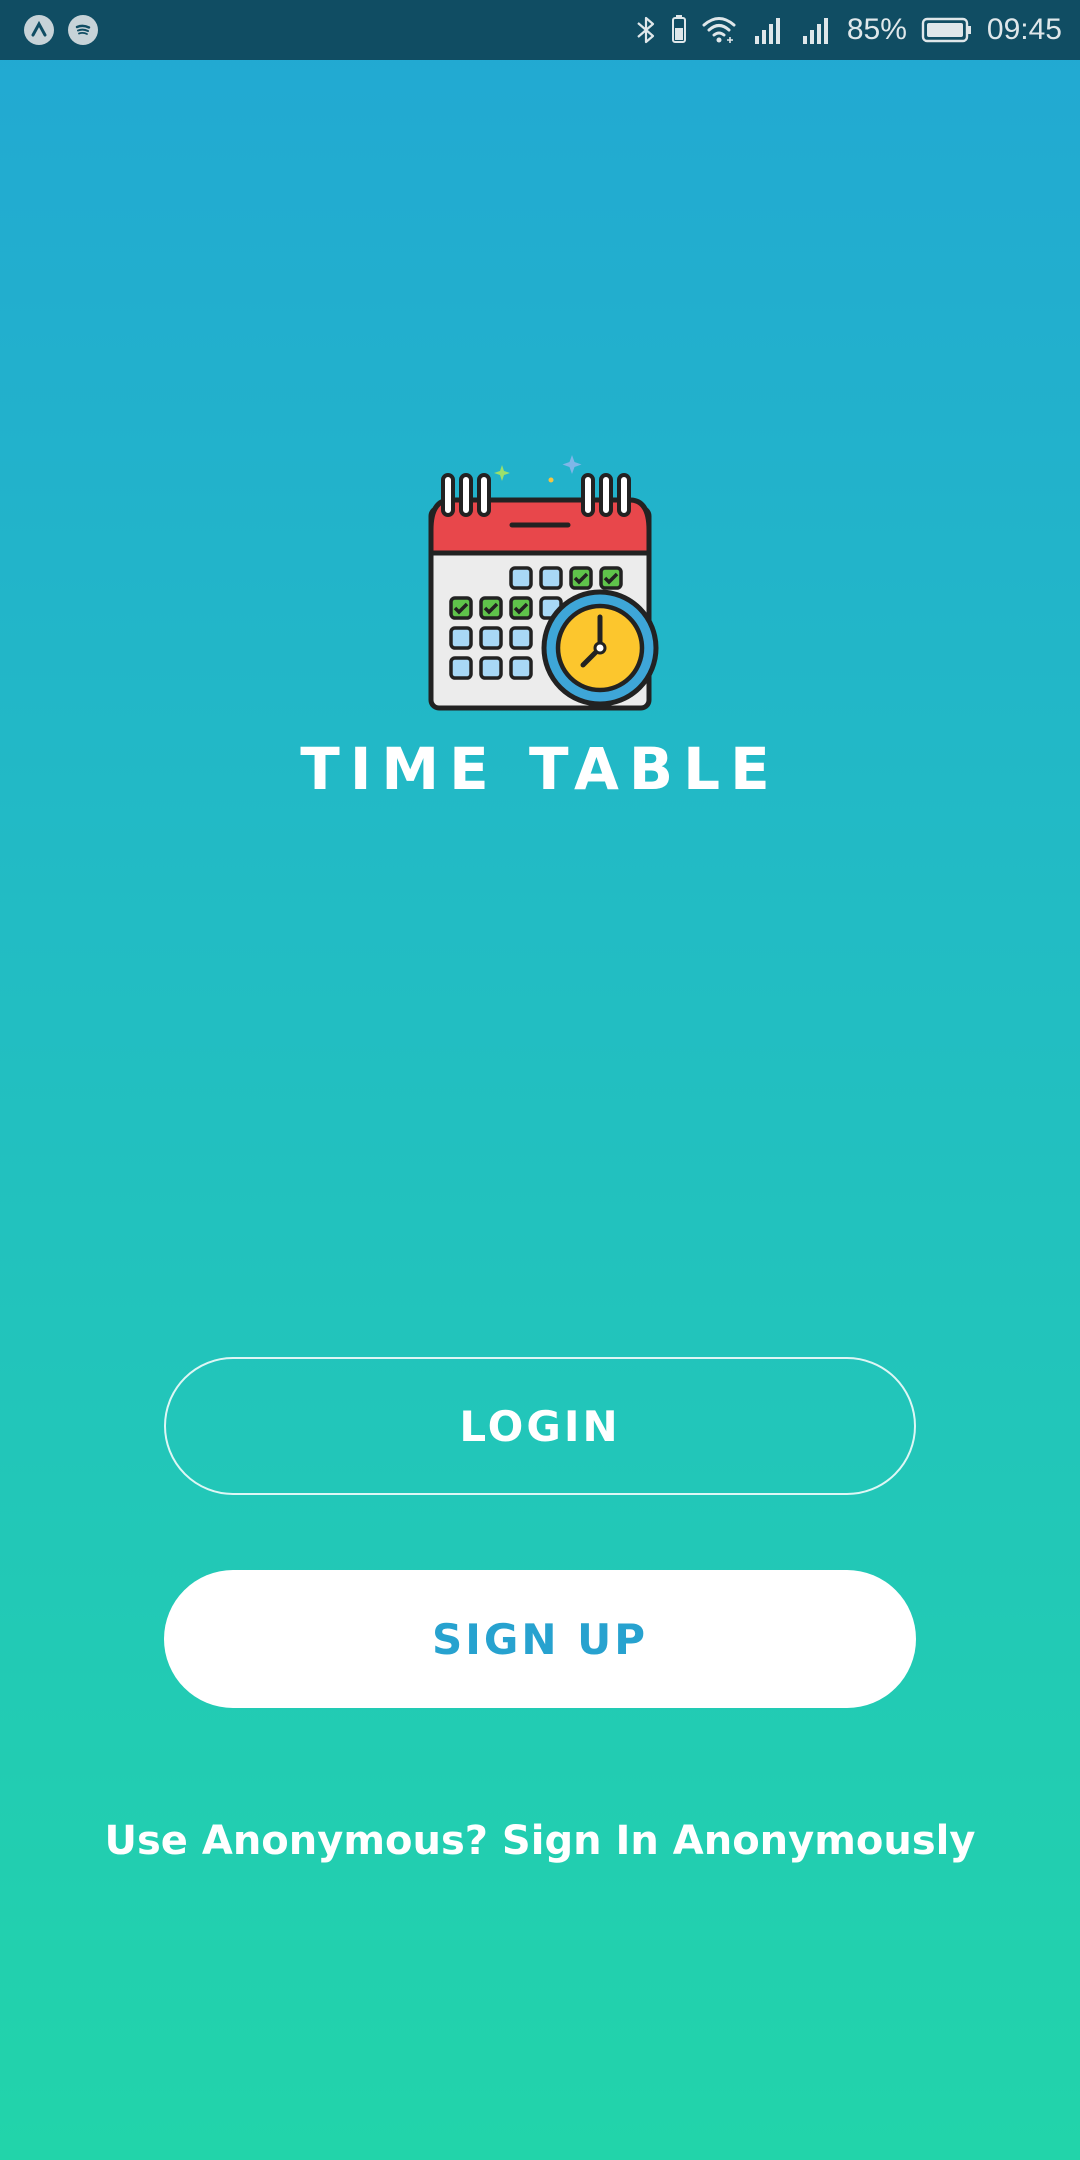 This screenshot has width=1080, height=2160. What do you see at coordinates (678, 29) in the screenshot?
I see `vibrate-battery-icon` at bounding box center [678, 29].